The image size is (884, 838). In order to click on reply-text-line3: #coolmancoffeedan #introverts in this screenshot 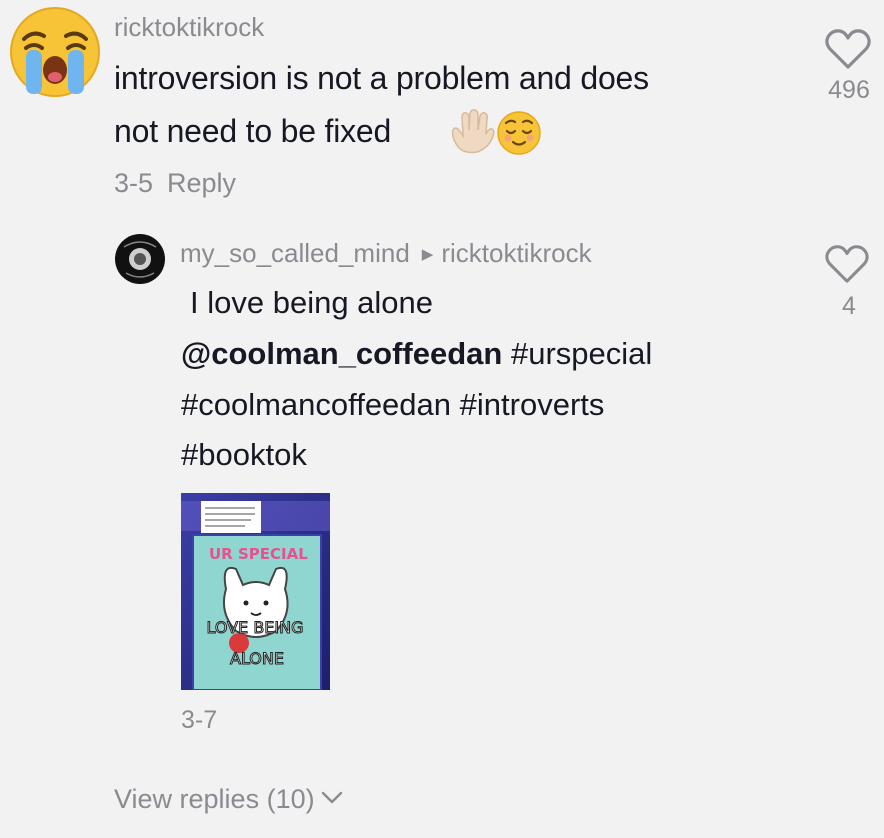, I will do `click(392, 405)`.